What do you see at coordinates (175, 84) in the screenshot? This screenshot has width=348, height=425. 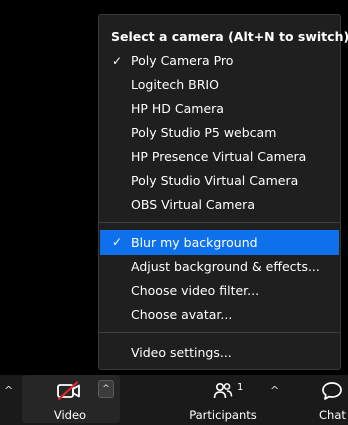 I see `camera-option-label: Logitech BRIO` at bounding box center [175, 84].